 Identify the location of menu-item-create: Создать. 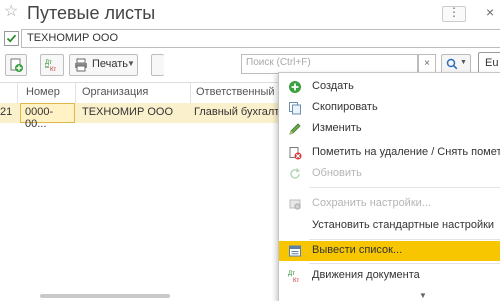
(389, 87).